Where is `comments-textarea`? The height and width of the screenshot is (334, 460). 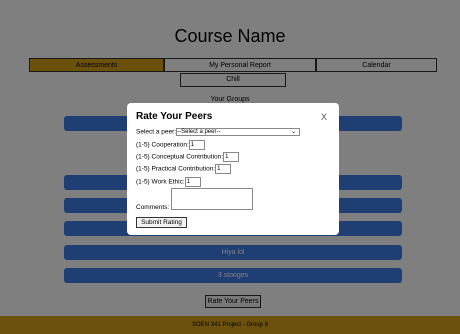
comments-textarea is located at coordinates (212, 199).